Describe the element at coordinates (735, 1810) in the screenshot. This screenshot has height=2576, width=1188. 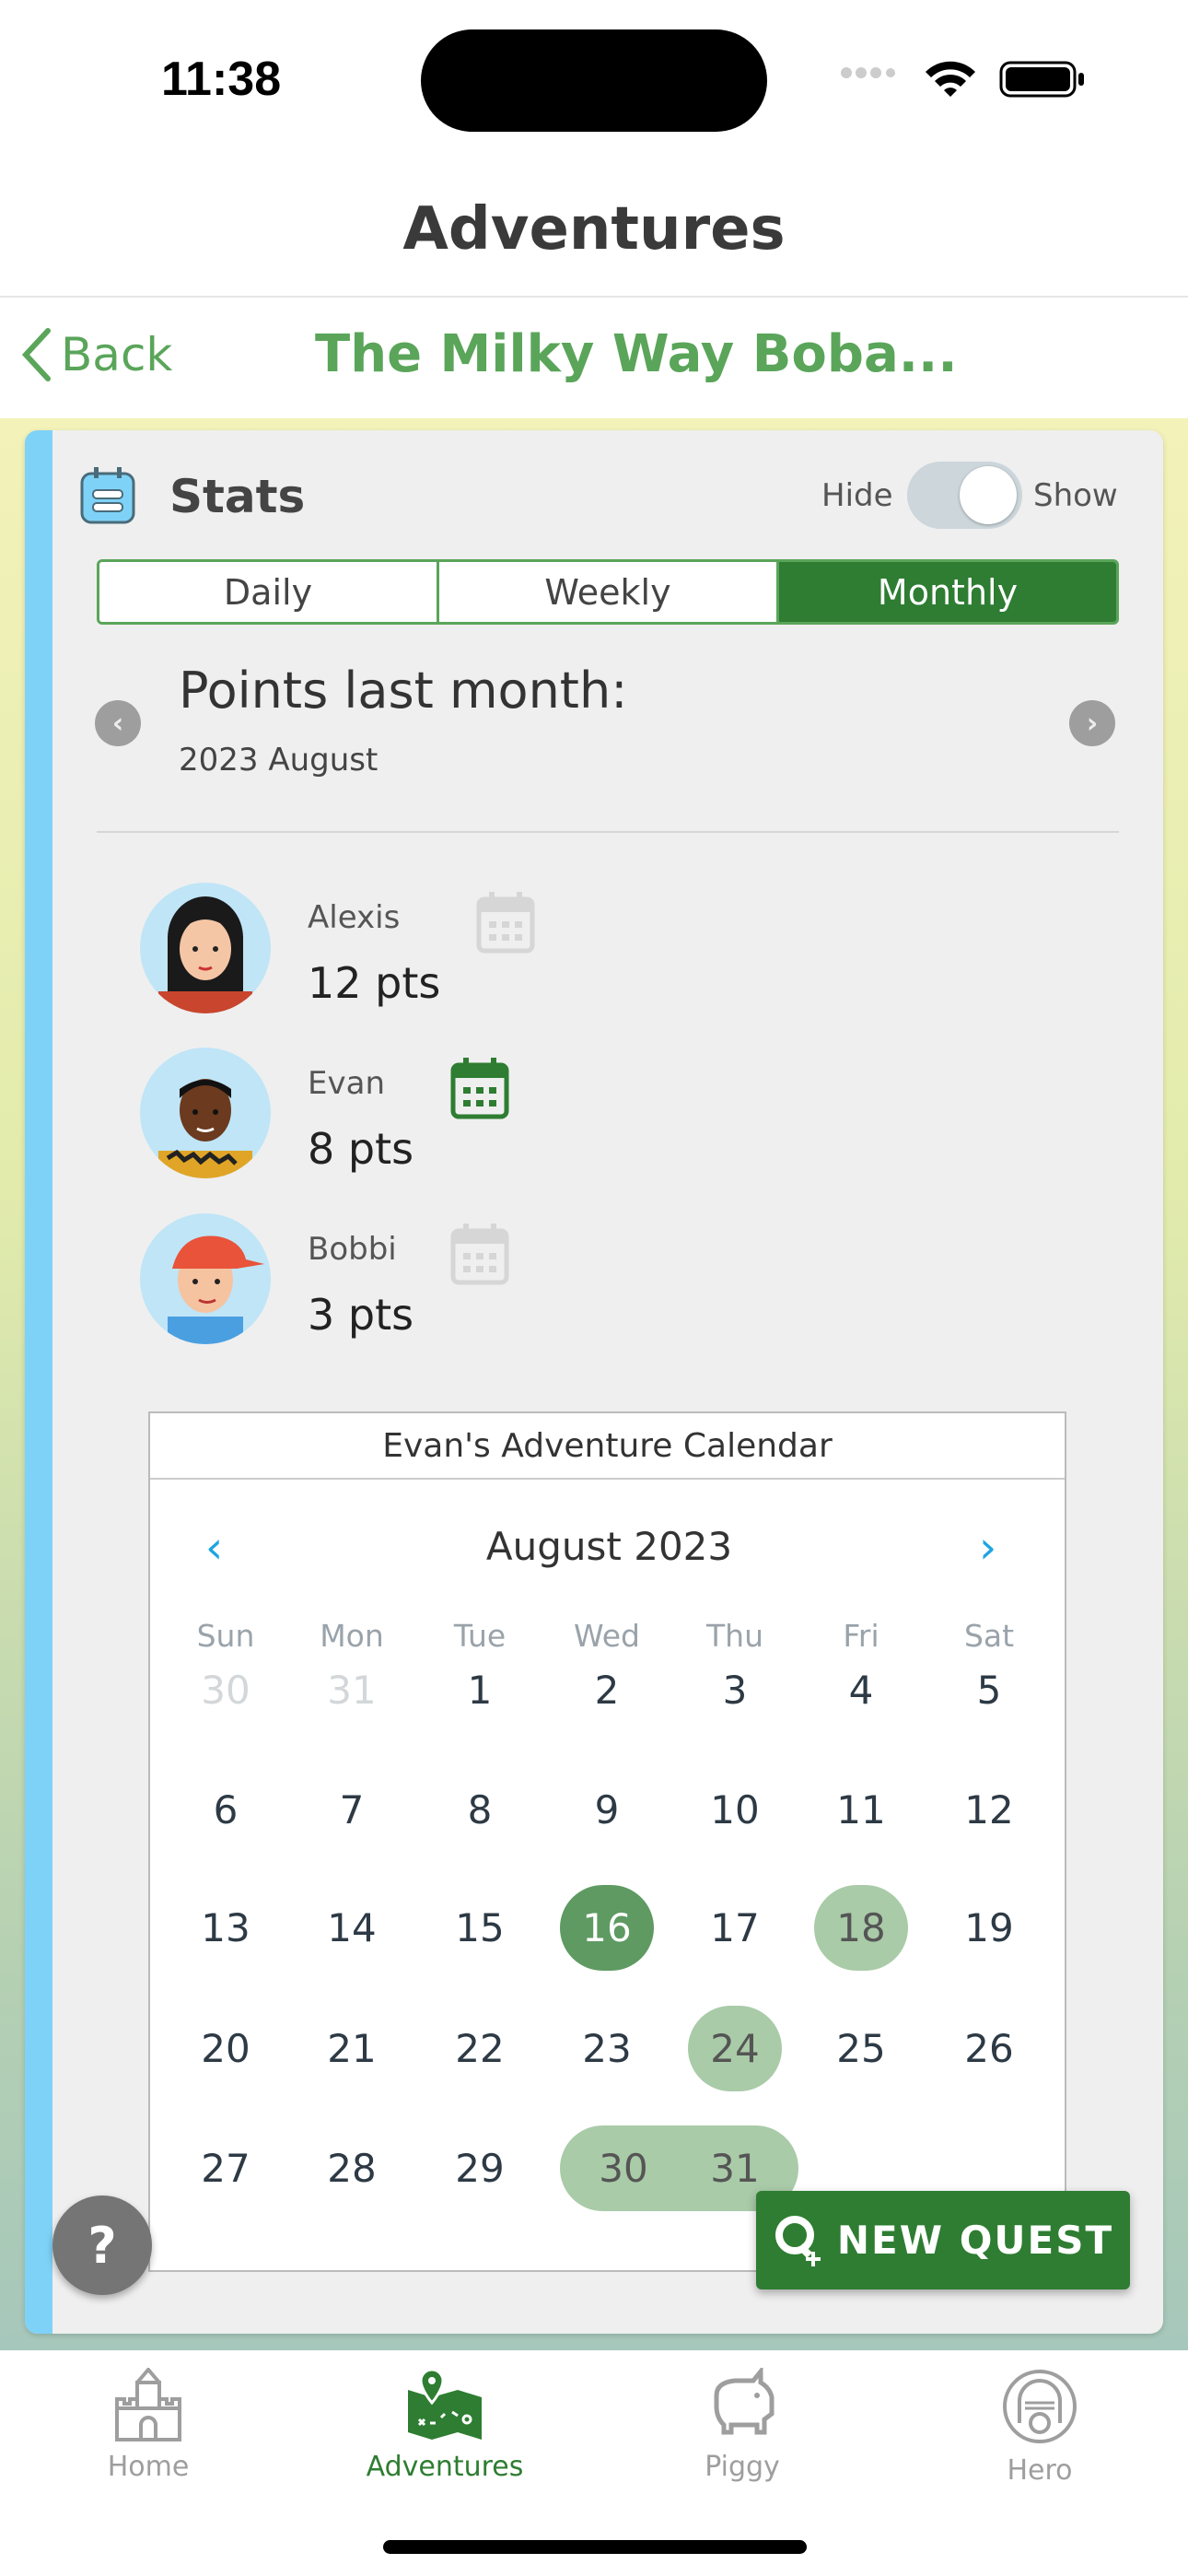
I see `calendar-day: 10` at that location.